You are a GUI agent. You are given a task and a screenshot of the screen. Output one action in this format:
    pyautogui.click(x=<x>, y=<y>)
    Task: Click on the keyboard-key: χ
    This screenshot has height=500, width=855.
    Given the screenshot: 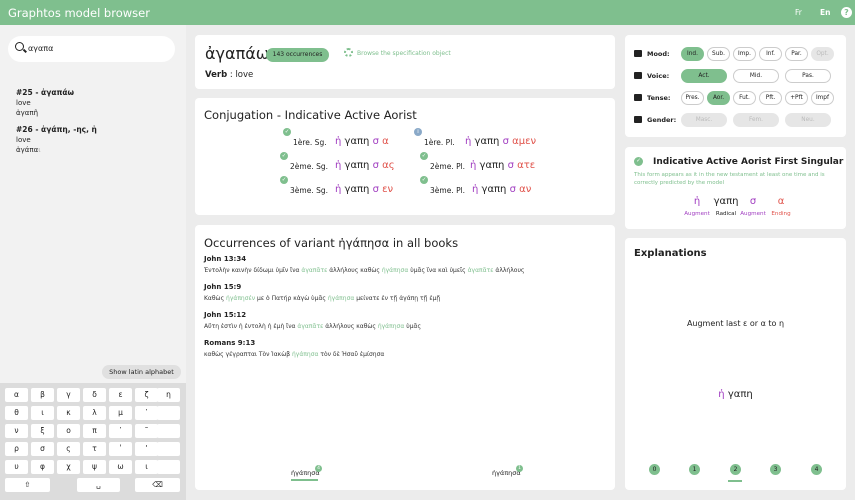 What is the action you would take?
    pyautogui.click(x=68, y=467)
    